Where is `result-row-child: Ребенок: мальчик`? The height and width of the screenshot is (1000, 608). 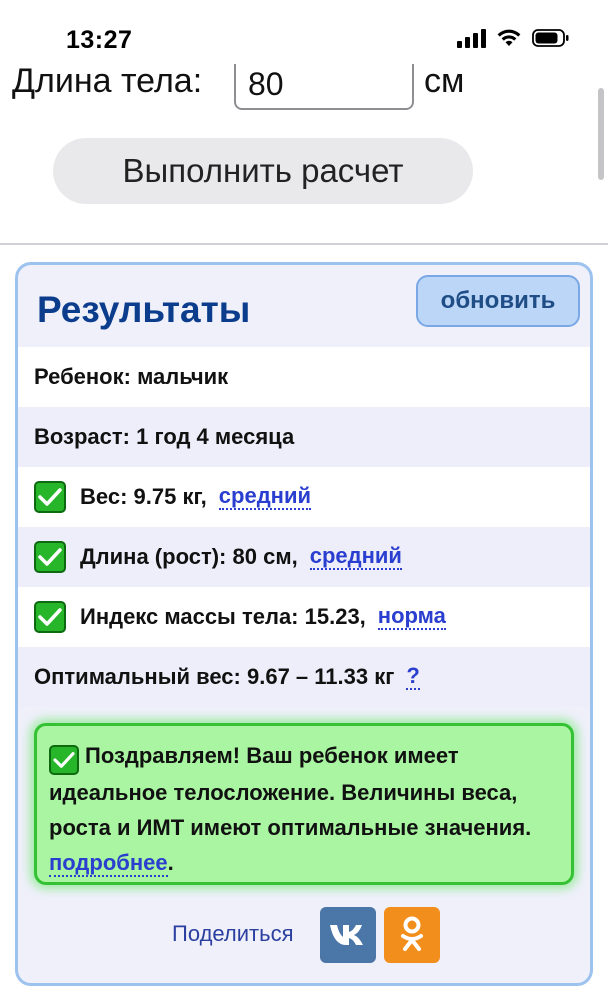
result-row-child: Ребенок: мальчик is located at coordinates (304, 377).